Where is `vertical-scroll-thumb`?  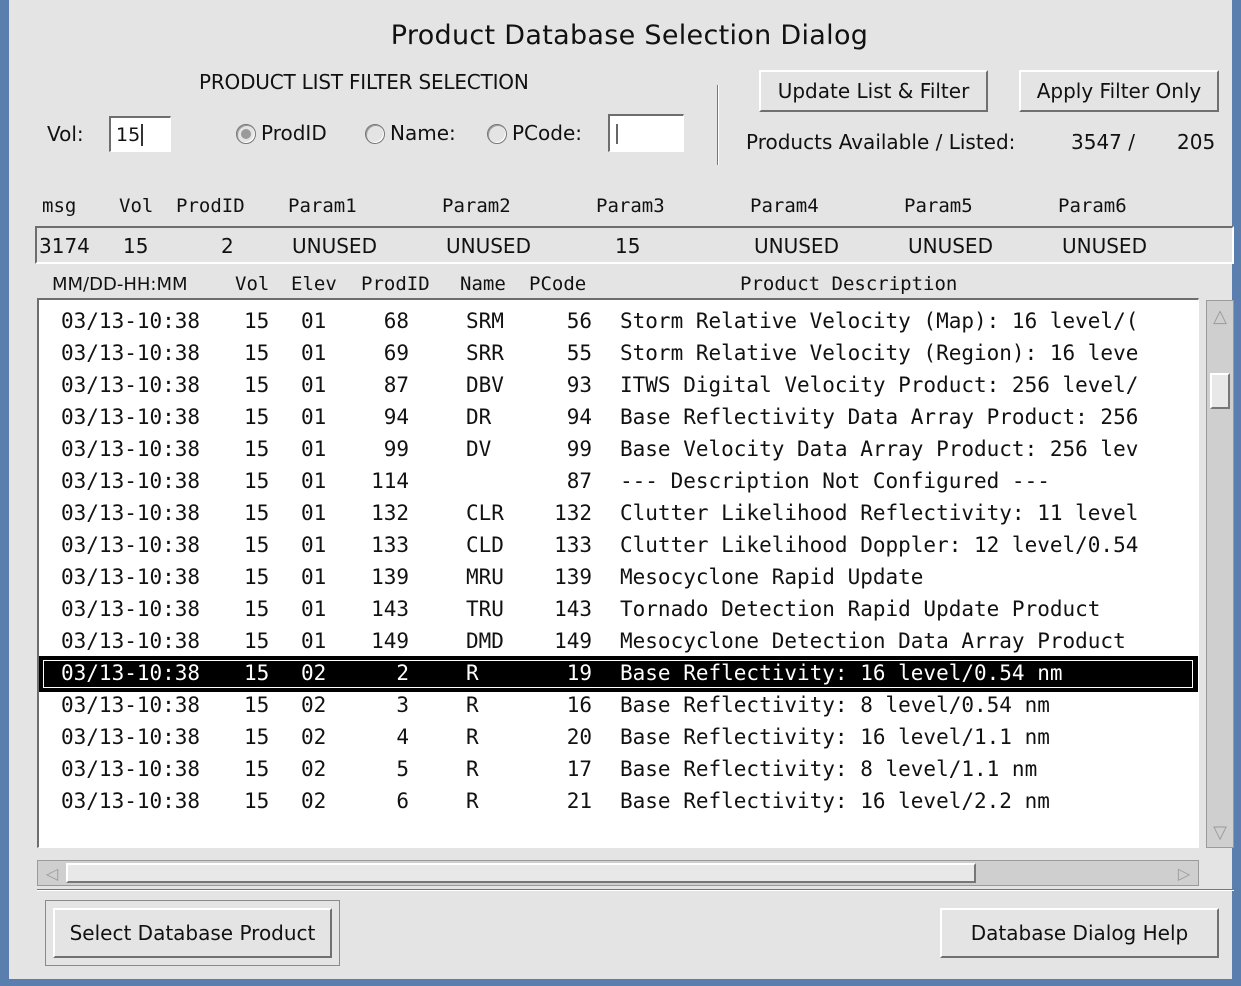
vertical-scroll-thumb is located at coordinates (1220, 391).